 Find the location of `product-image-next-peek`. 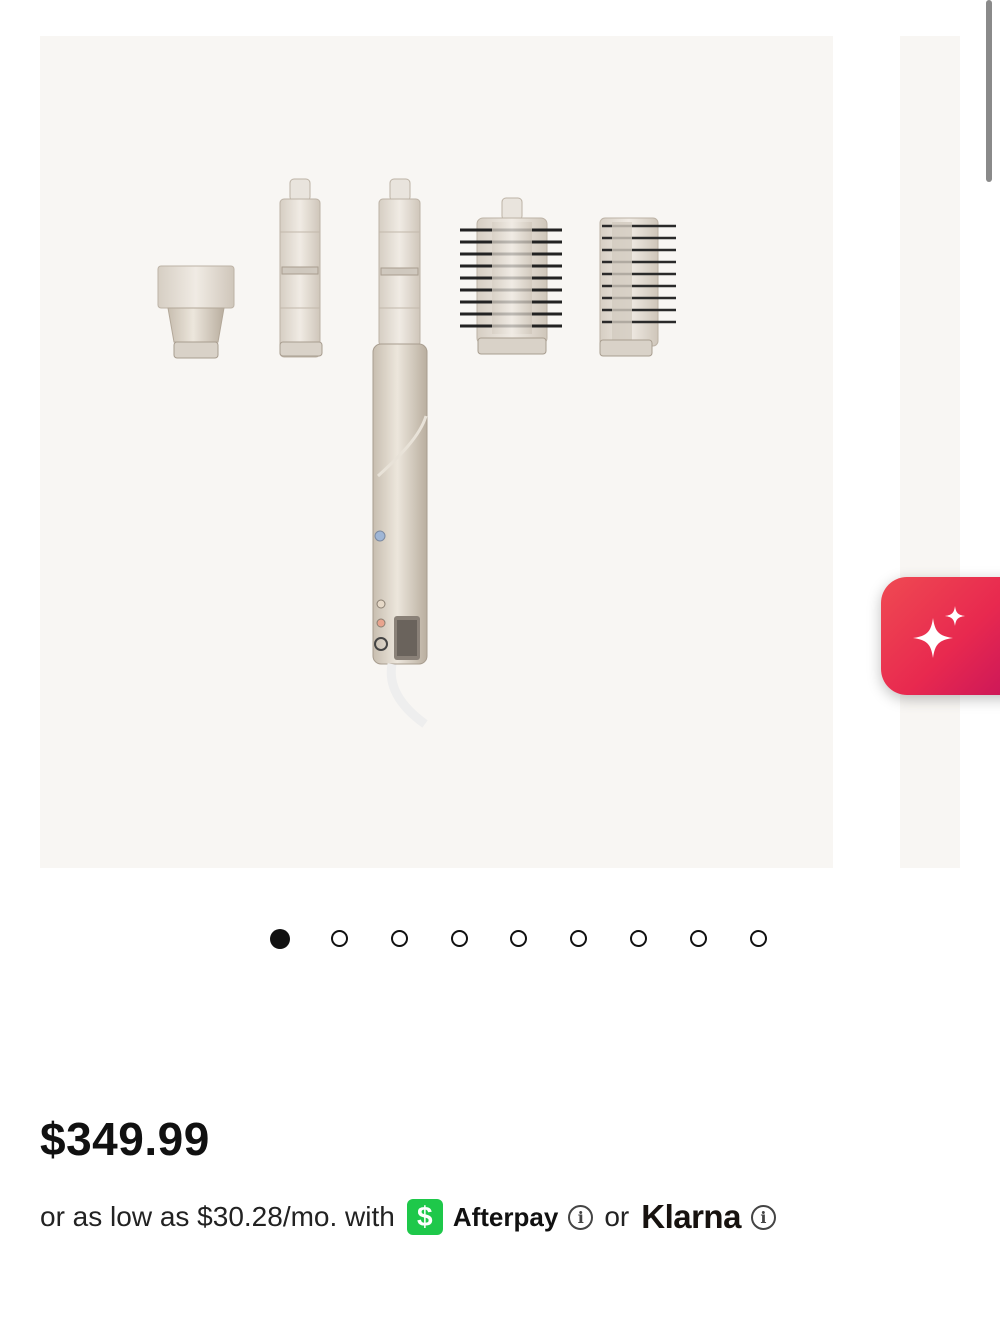

product-image-next-peek is located at coordinates (930, 452).